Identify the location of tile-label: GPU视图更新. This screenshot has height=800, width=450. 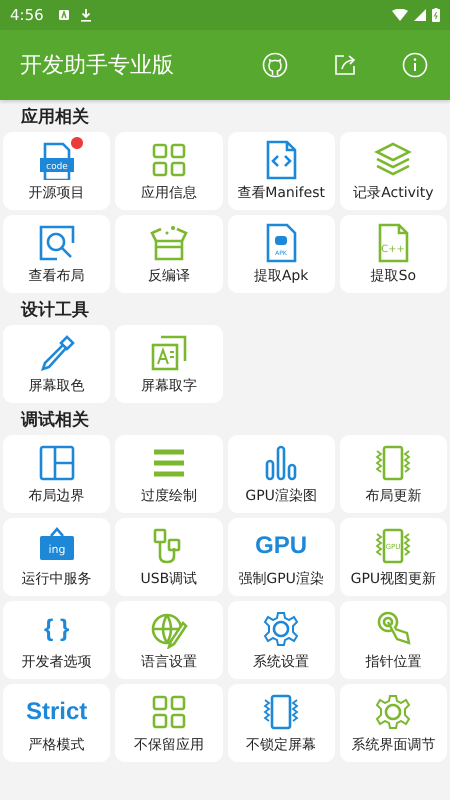
(393, 579).